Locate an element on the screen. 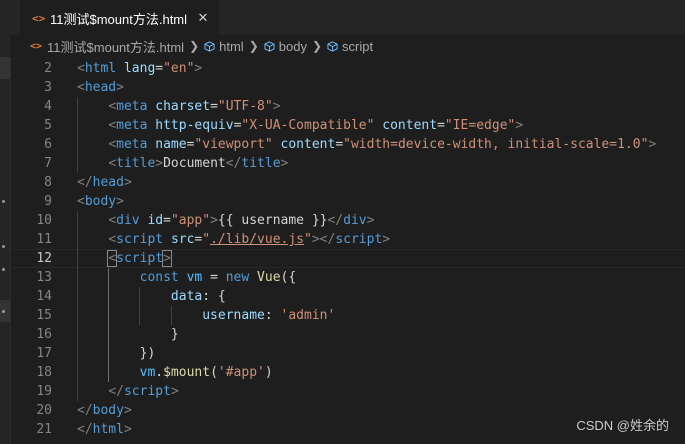 The height and width of the screenshot is (444, 685). code-token: vm is located at coordinates (147, 372).